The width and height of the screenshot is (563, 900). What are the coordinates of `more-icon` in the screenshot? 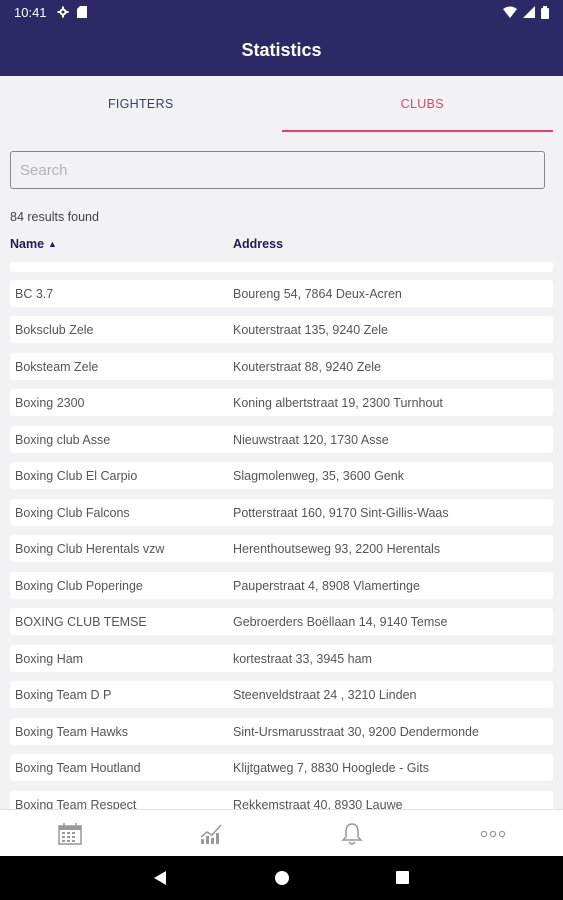 It's located at (493, 834).